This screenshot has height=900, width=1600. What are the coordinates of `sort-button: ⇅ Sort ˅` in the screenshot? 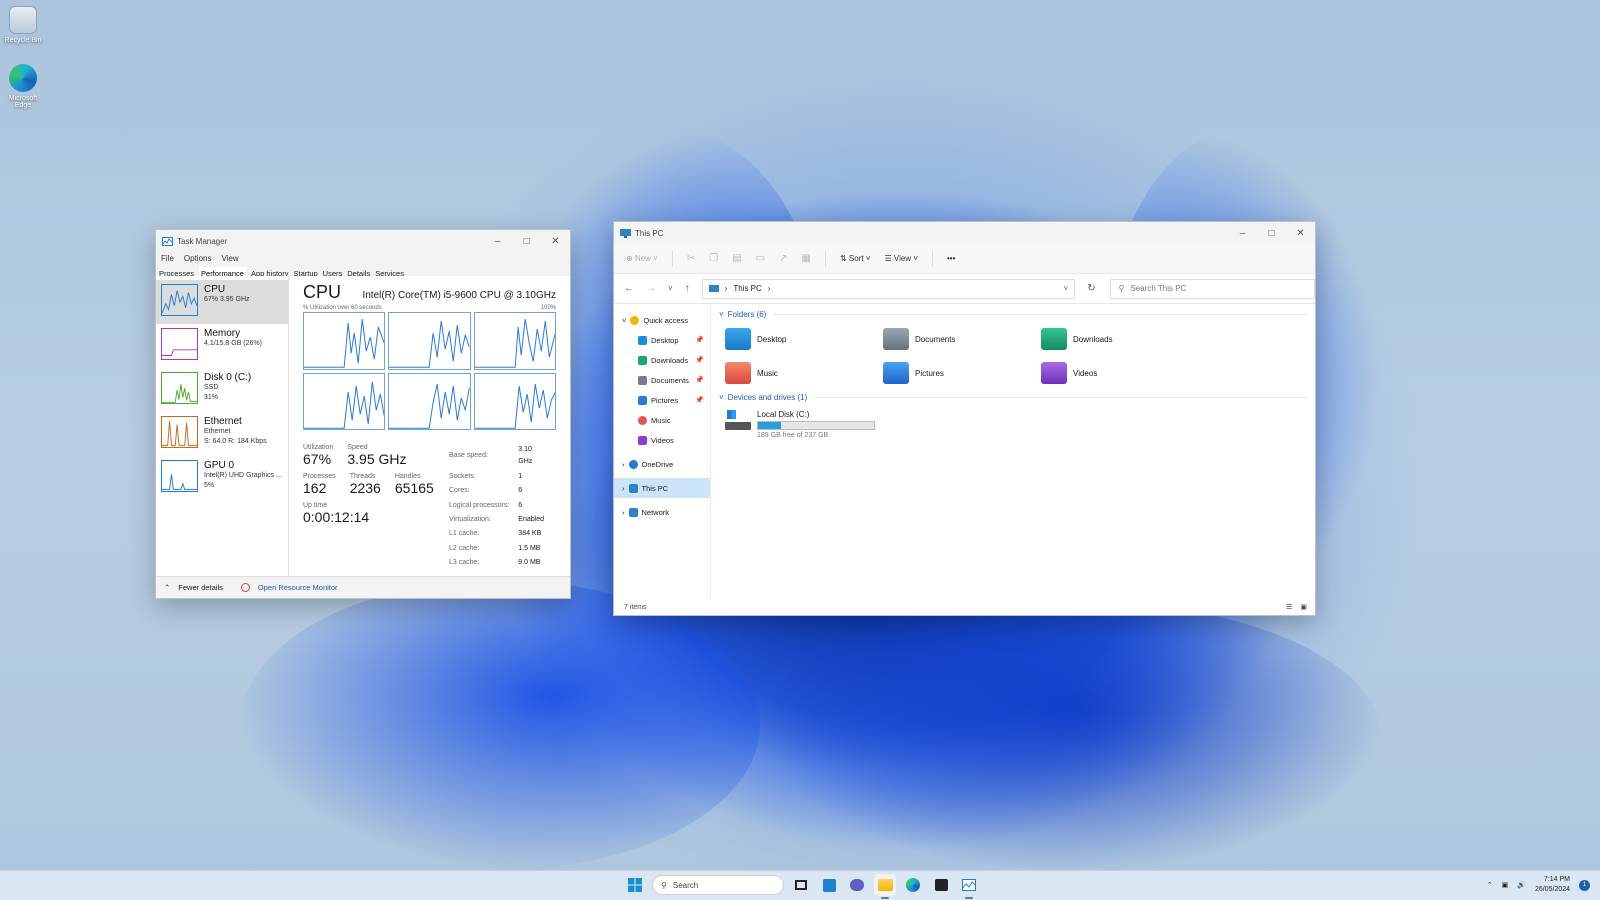 It's located at (855, 258).